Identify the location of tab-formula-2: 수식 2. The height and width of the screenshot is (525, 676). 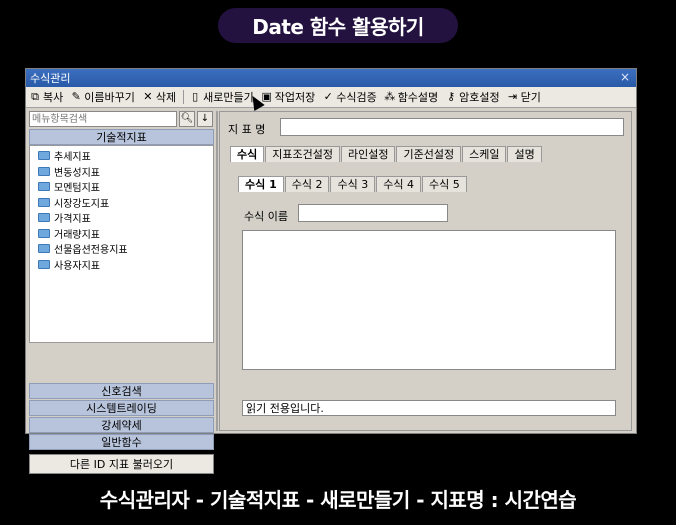
(307, 184).